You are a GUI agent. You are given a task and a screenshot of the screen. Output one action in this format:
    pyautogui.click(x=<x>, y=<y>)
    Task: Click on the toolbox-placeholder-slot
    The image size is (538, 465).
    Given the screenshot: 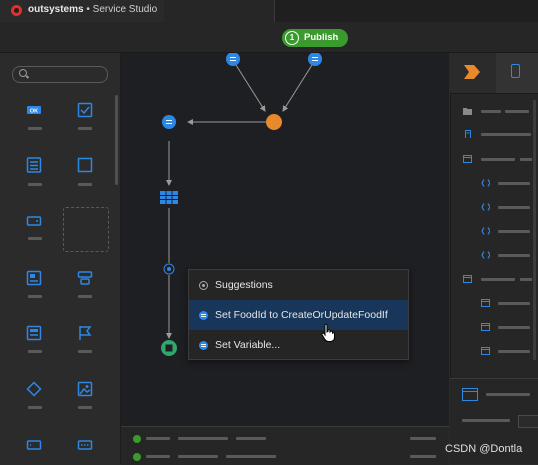 What is the action you would take?
    pyautogui.click(x=86, y=229)
    